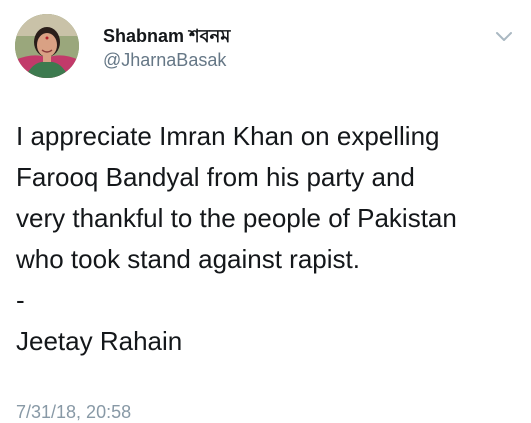 The image size is (531, 423). I want to click on avatar, so click(47, 46).